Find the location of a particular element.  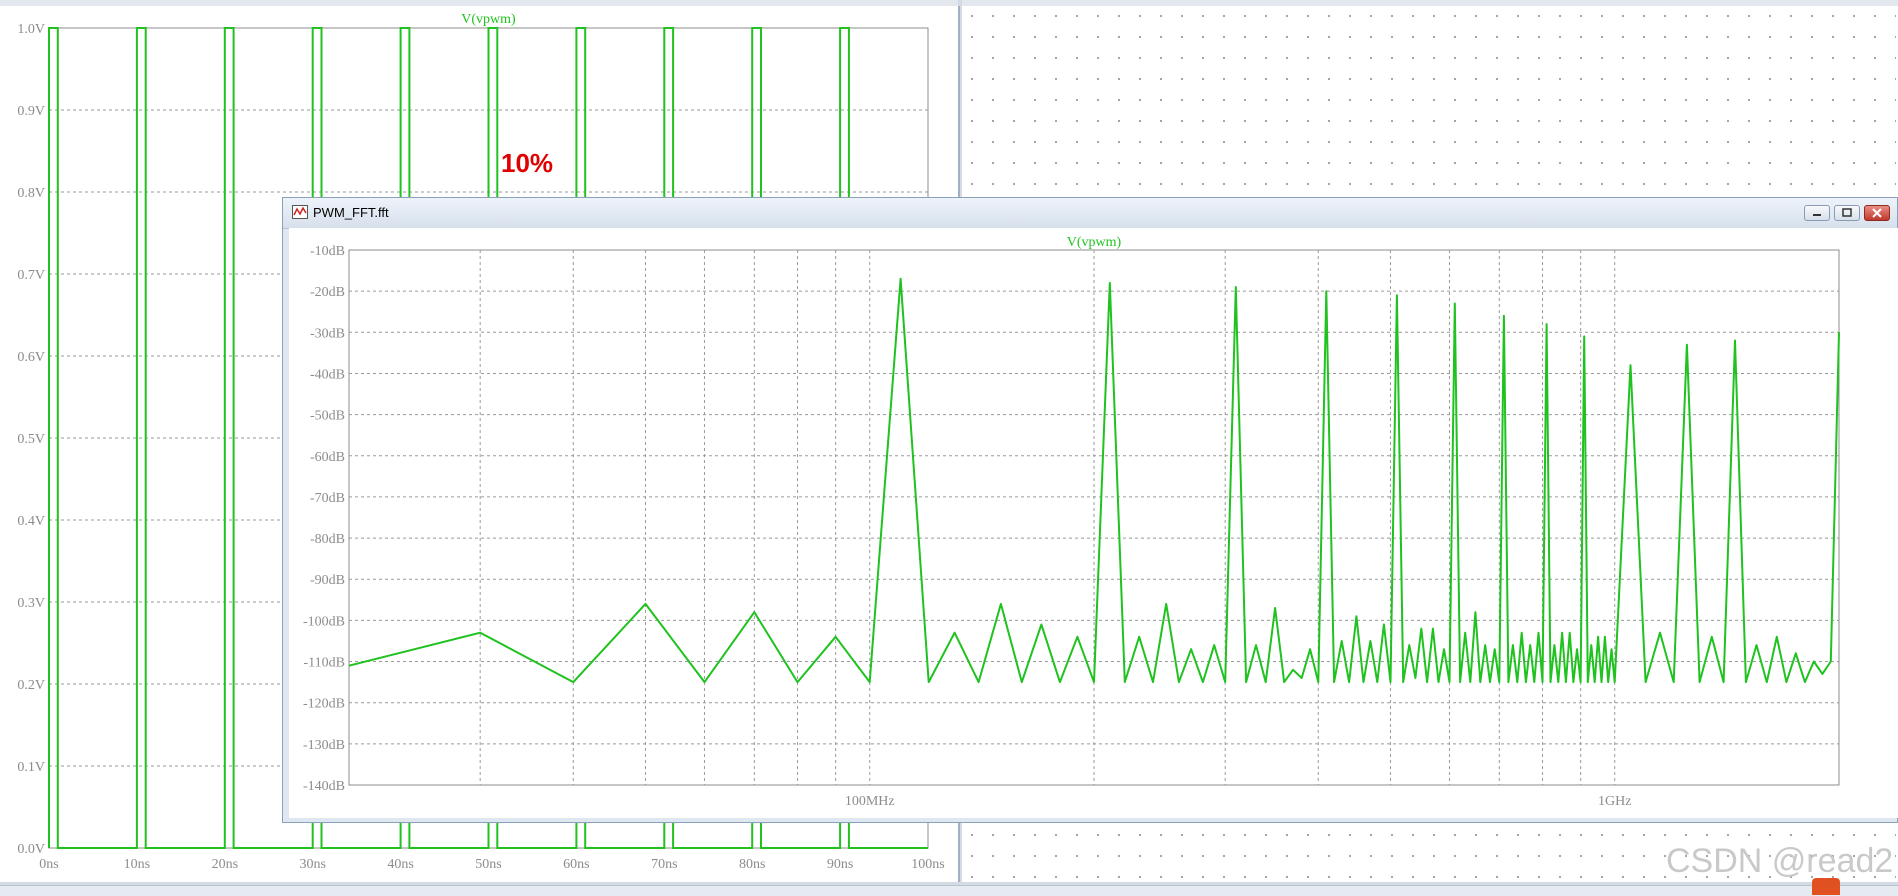

y-tick-label: -60dB is located at coordinates (327, 457).